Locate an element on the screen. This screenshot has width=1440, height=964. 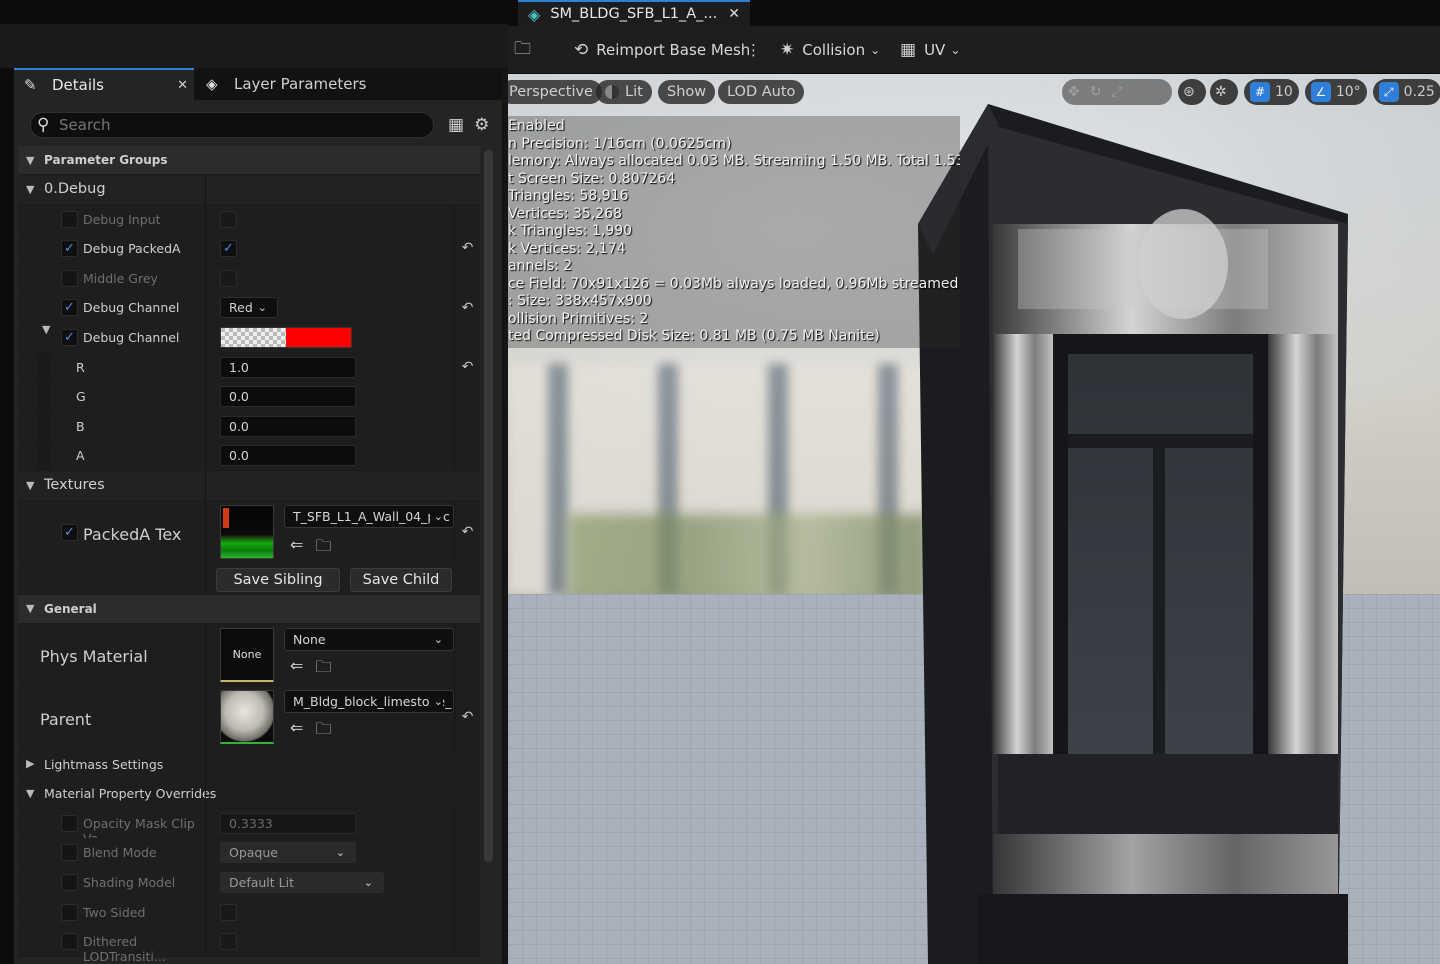
color-swatch is located at coordinates (286, 337).